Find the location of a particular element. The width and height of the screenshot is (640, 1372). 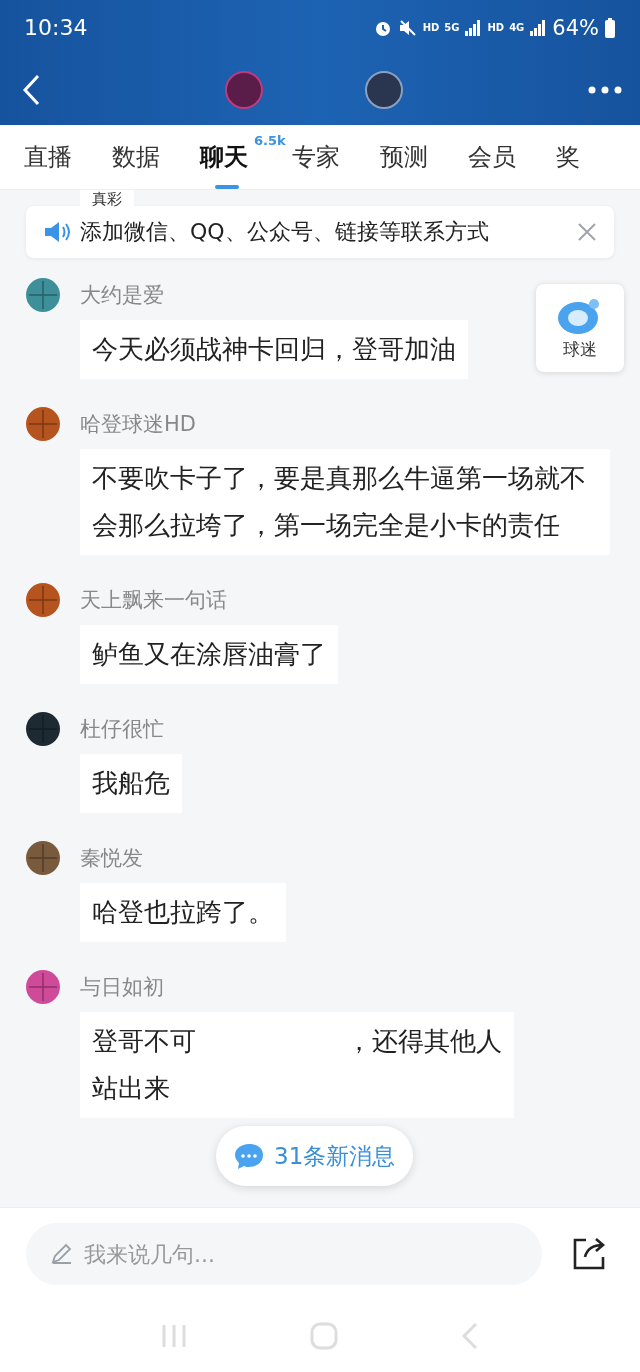

tab: 专家 is located at coordinates (316, 157).